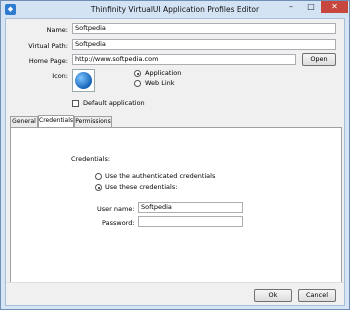 This screenshot has width=350, height=310. I want to click on profile-icon-picker, so click(83, 80).